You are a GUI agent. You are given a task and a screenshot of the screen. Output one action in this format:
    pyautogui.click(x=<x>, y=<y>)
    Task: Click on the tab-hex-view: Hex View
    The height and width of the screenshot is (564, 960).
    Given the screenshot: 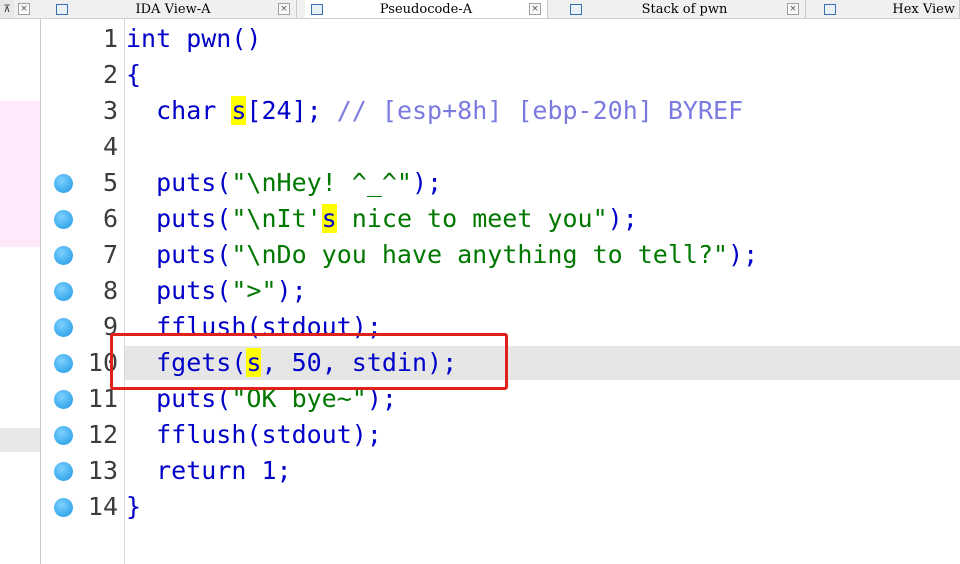 What is the action you would take?
    pyautogui.click(x=889, y=9)
    